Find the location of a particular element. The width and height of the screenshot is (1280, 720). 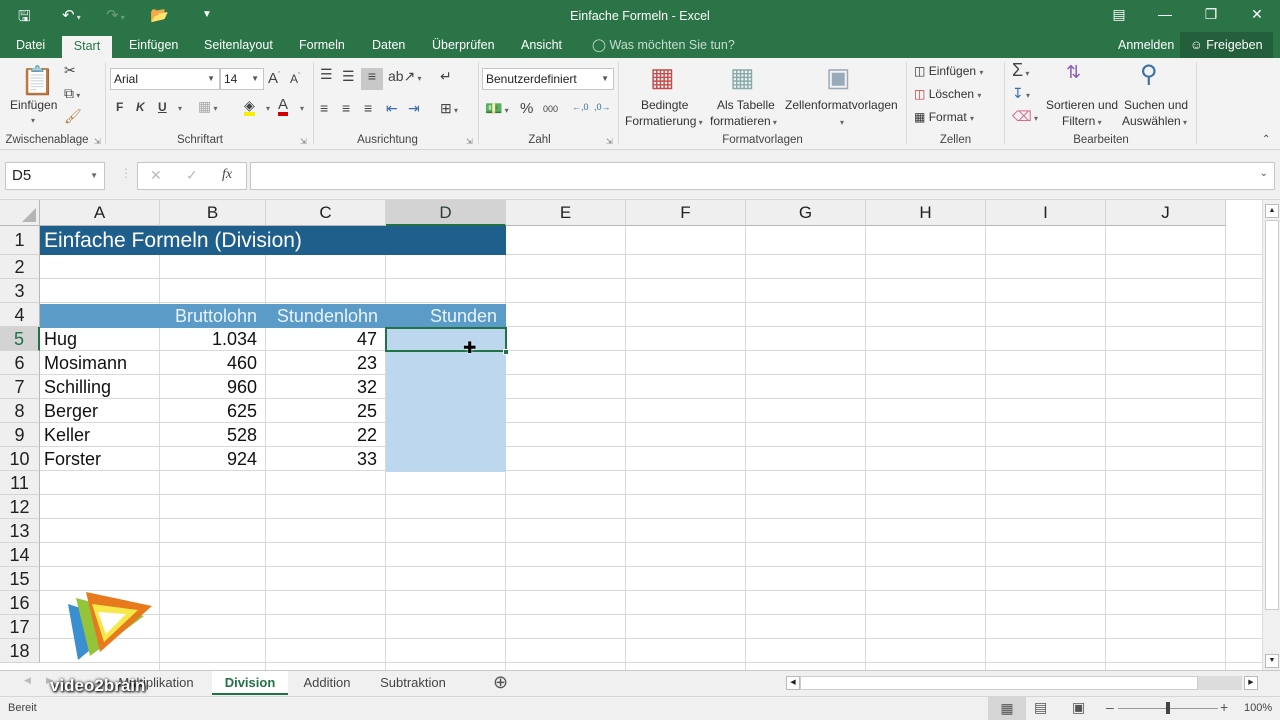

restore-icon: ❐ is located at coordinates (1211, 14).